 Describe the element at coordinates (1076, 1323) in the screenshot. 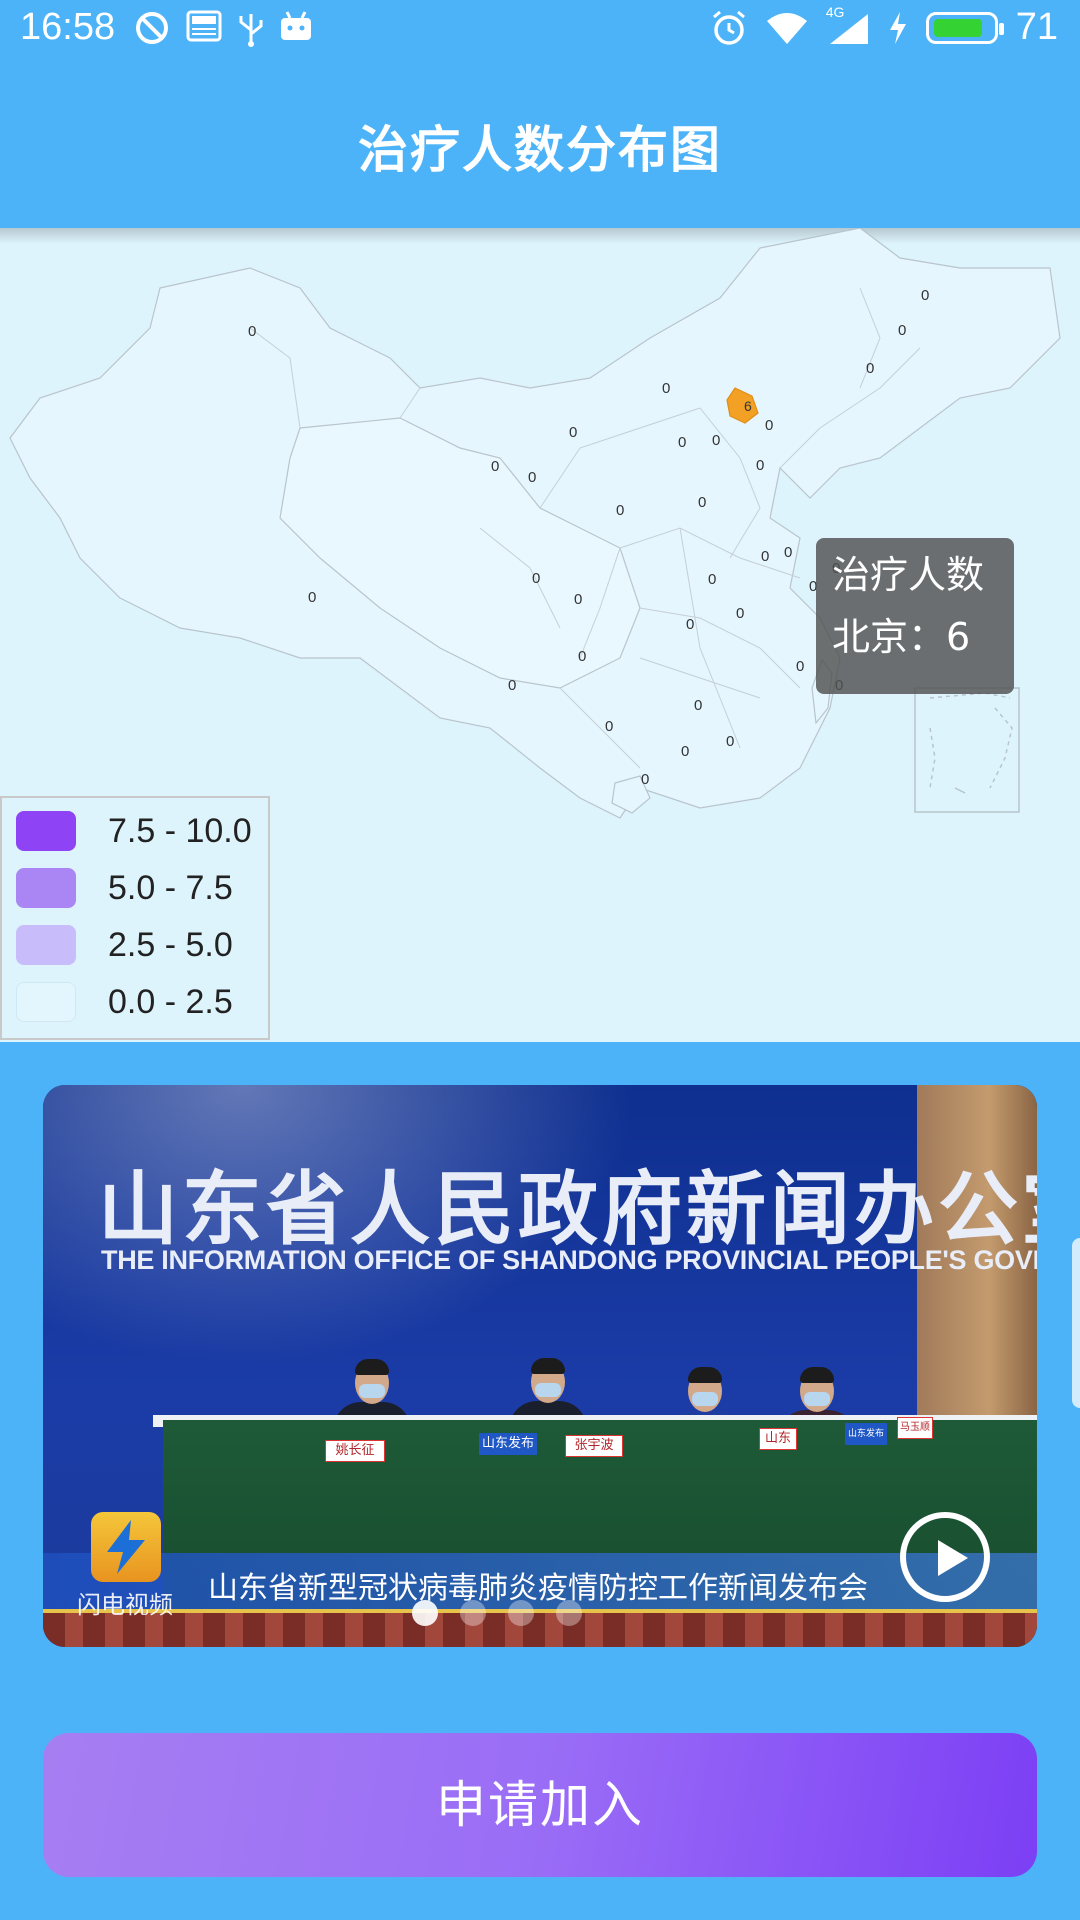

I see `edge-handle` at that location.